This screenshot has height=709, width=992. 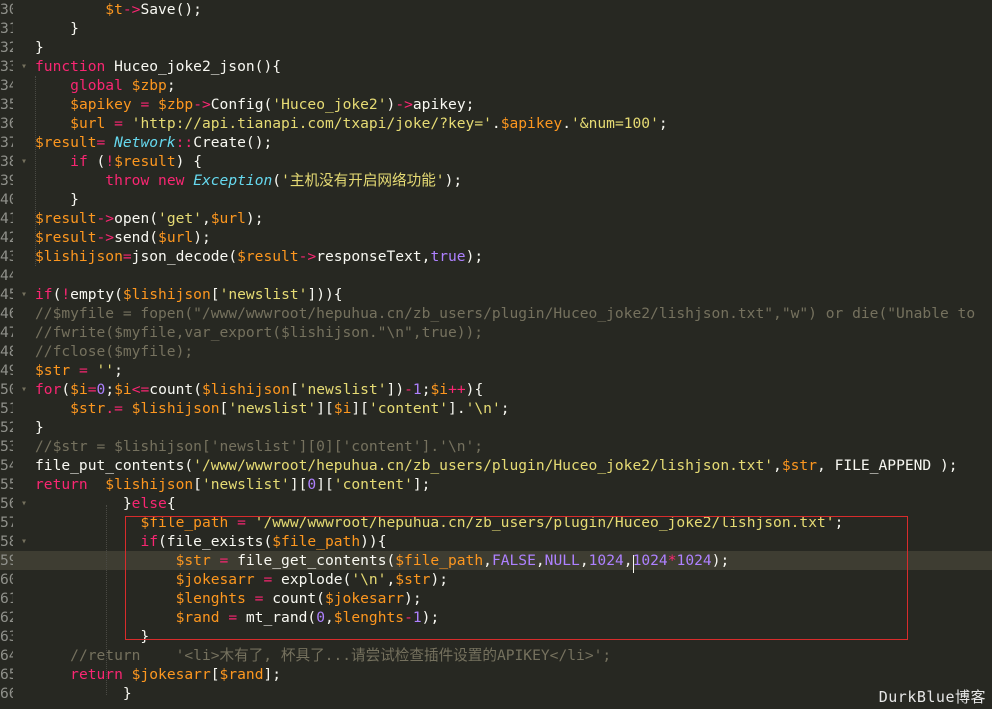 What do you see at coordinates (248, 180) in the screenshot?
I see `code-text: throw new Exception('主机没有开启网络功能');` at bounding box center [248, 180].